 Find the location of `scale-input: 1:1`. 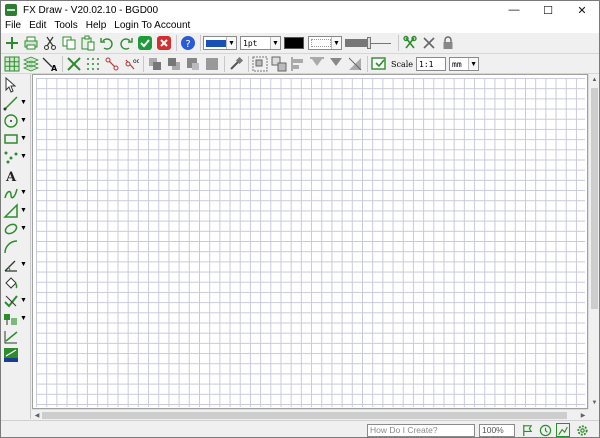

scale-input: 1:1 is located at coordinates (431, 64).